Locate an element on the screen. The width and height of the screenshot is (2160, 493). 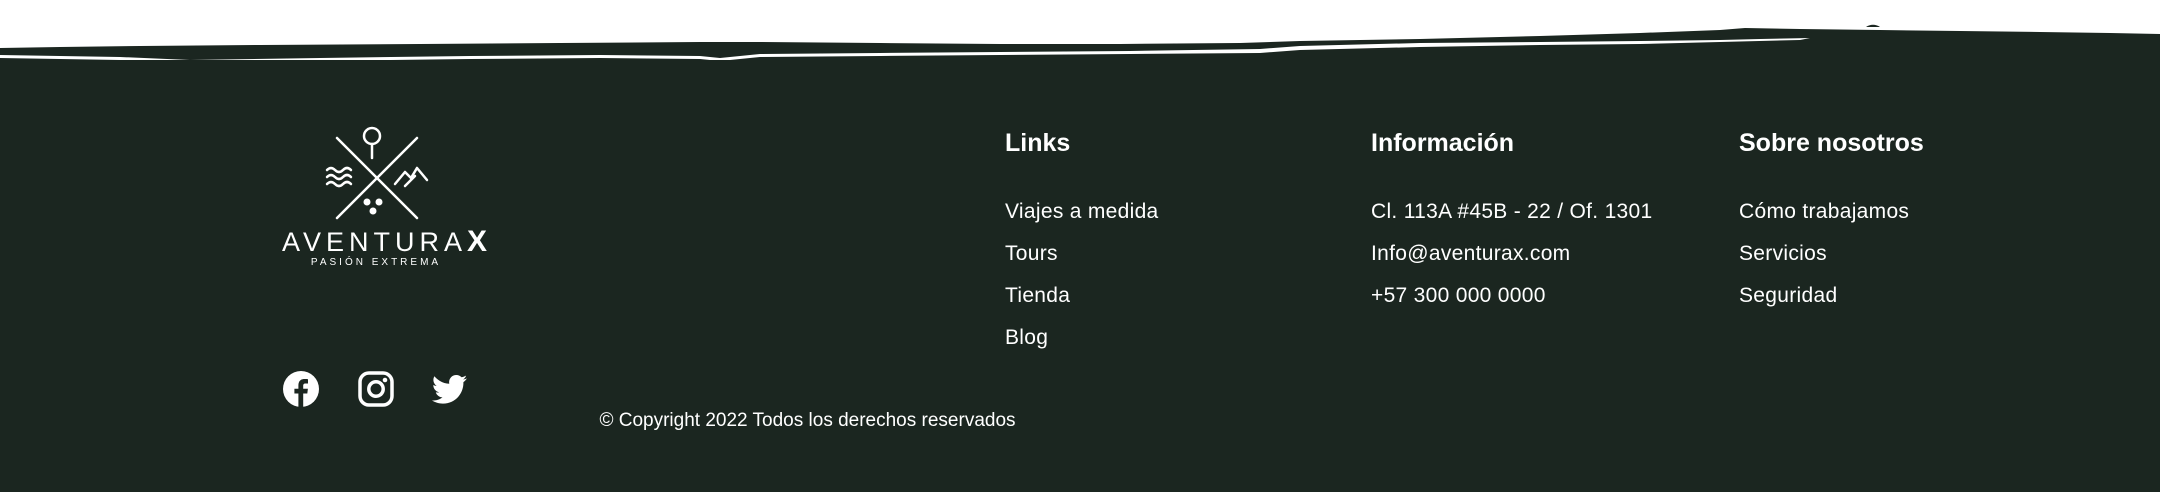
footer-link-como-trabajamos: Cómo trabajamos is located at coordinates (1831, 212).